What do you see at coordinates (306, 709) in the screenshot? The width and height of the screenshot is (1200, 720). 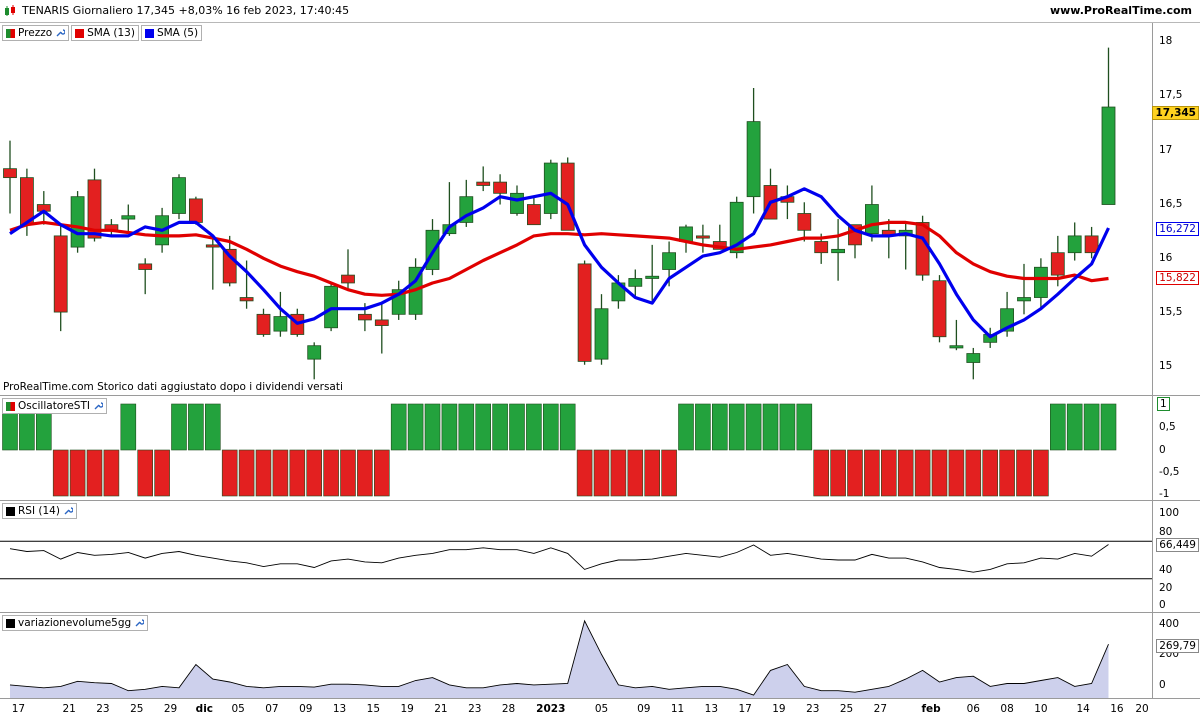 I see `date-tick-label: 09` at bounding box center [306, 709].